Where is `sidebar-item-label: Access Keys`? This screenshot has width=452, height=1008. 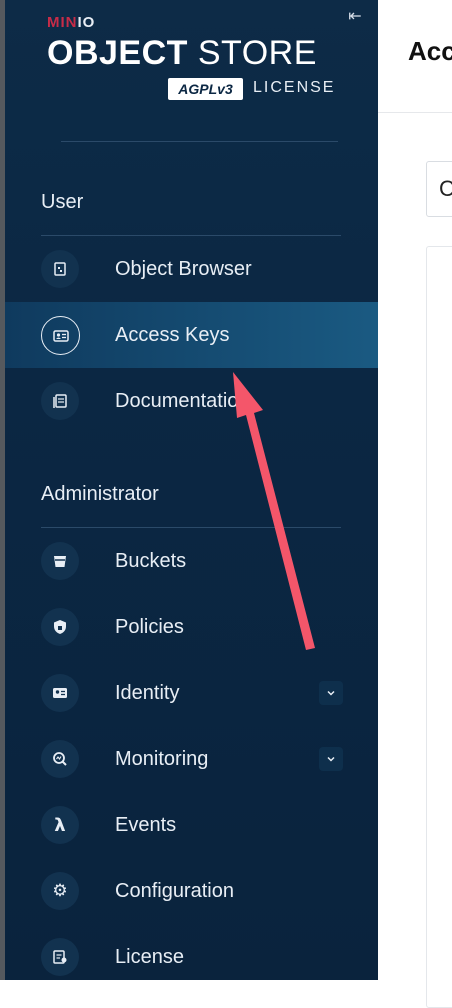 sidebar-item-label: Access Keys is located at coordinates (172, 335).